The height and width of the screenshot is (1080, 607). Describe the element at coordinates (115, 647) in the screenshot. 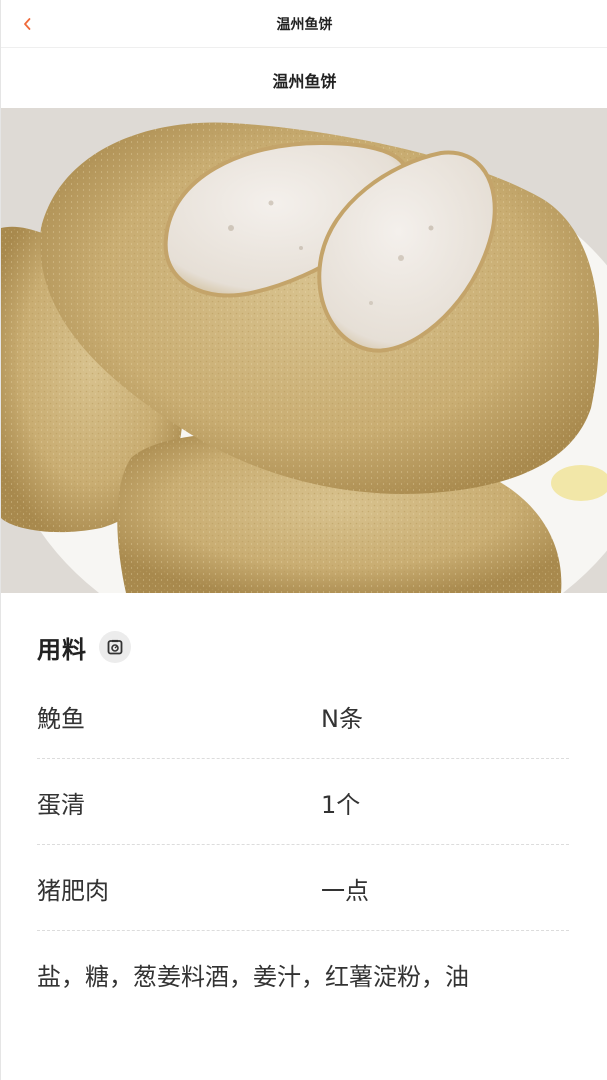

I see `kitchen-scale-icon` at that location.